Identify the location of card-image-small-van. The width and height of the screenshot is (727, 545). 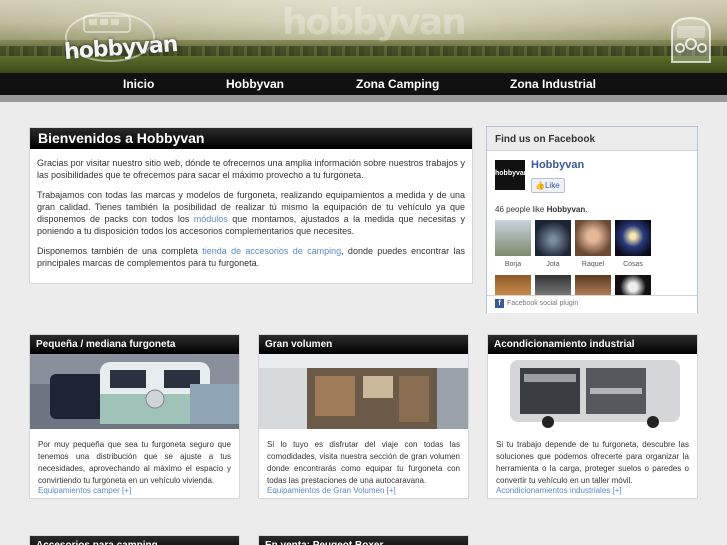
(134, 391).